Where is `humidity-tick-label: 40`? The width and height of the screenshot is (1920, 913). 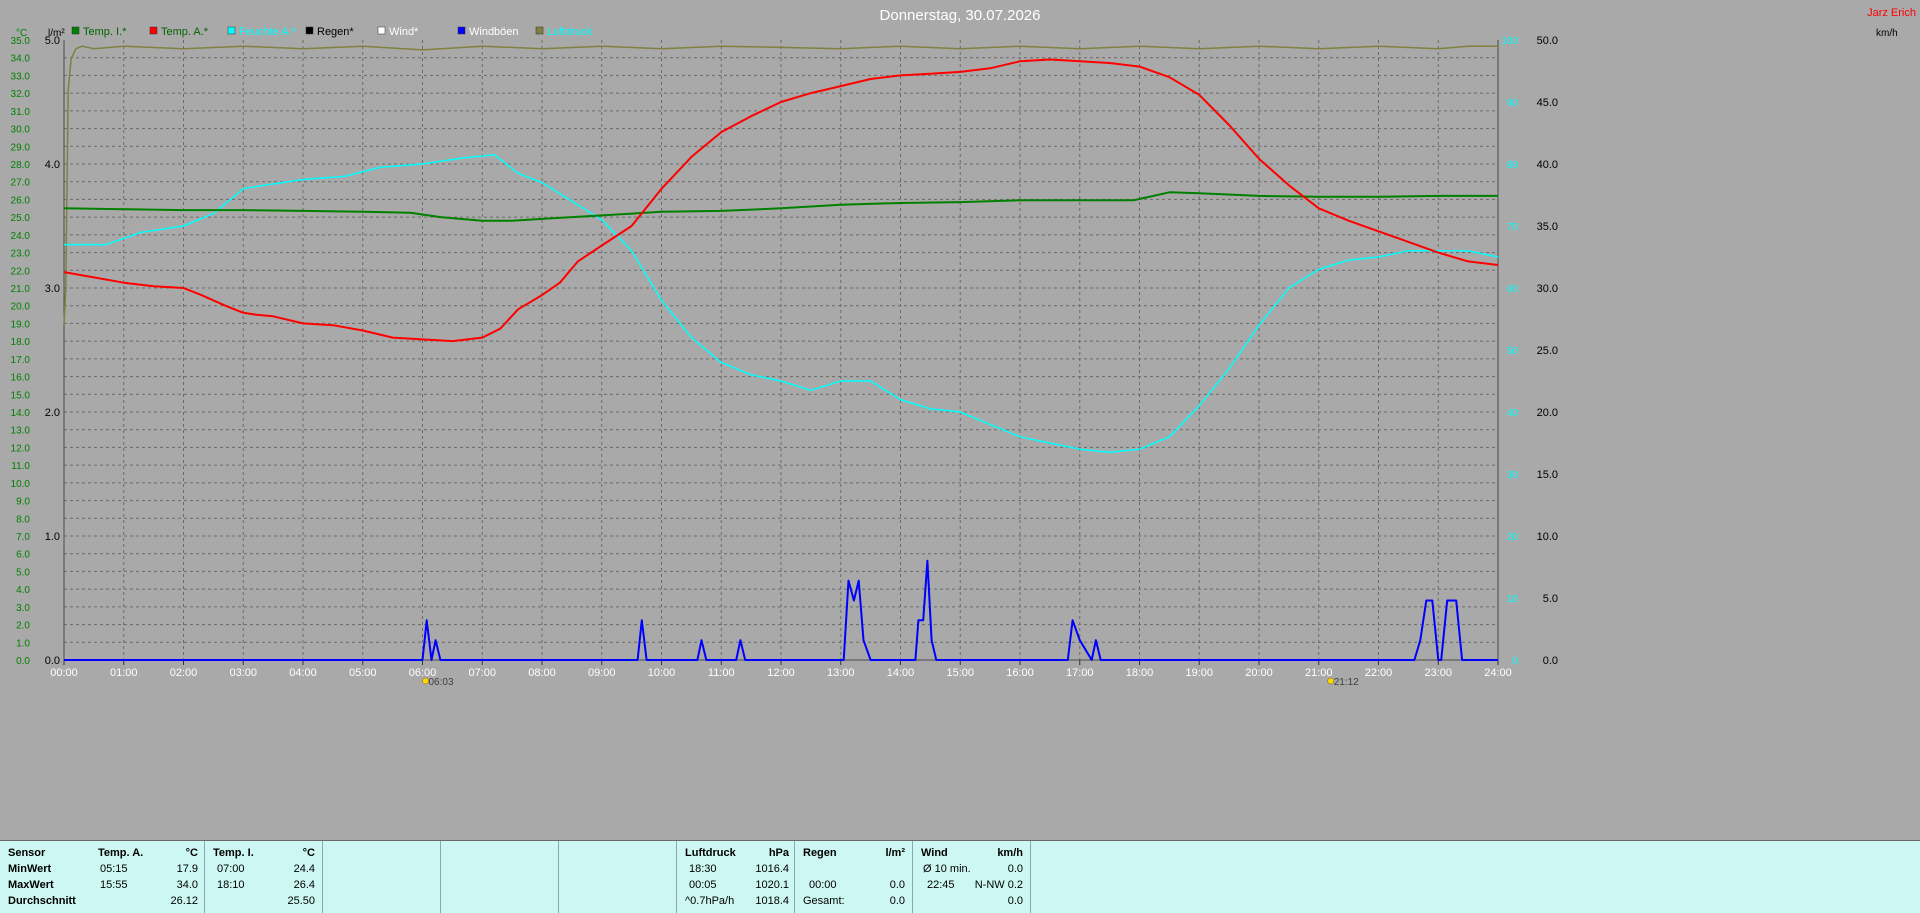 humidity-tick-label: 40 is located at coordinates (1513, 413).